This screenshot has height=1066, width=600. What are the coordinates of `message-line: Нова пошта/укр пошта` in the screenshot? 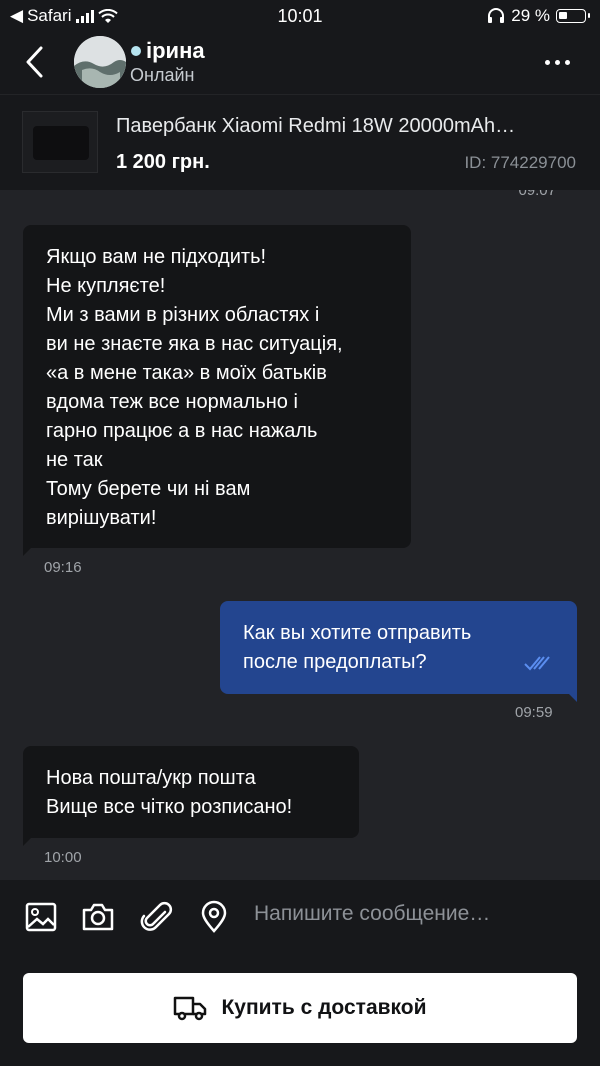 It's located at (151, 778).